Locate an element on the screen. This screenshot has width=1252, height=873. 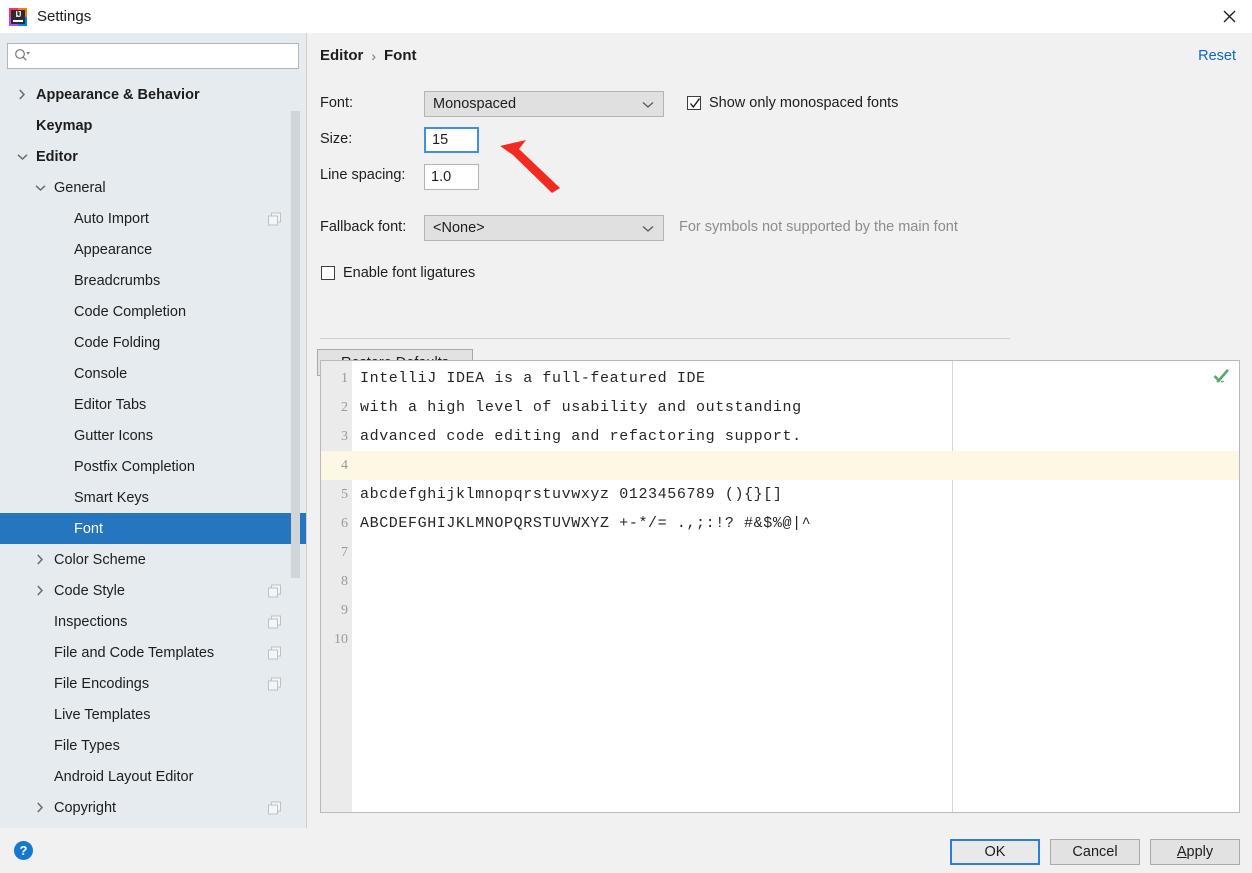
search-box is located at coordinates (153, 56).